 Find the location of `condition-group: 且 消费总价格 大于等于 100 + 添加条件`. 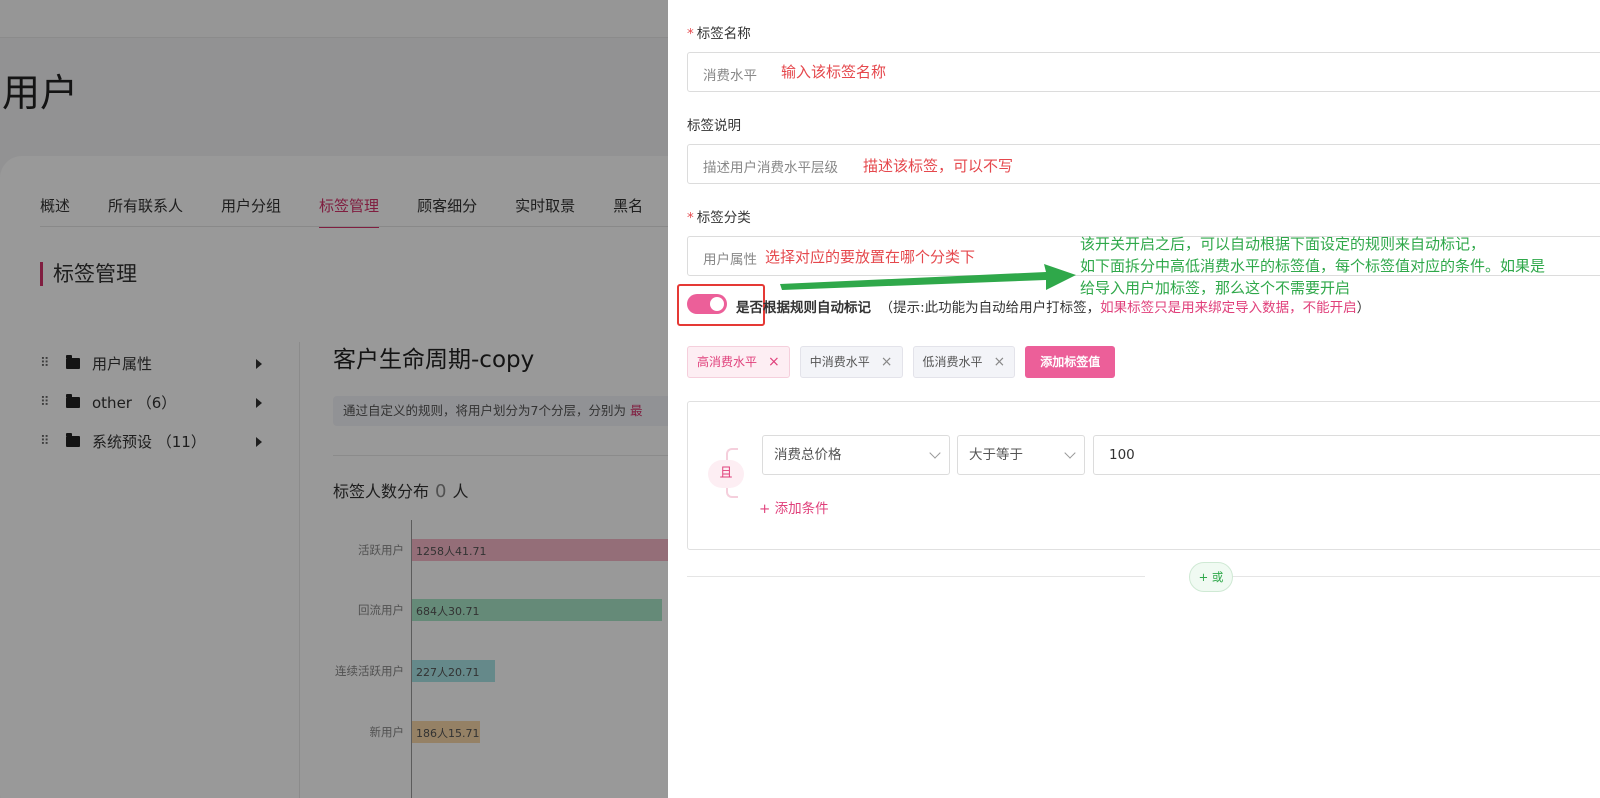

condition-group: 且 消费总价格 大于等于 100 + 添加条件 is located at coordinates (1143, 475).